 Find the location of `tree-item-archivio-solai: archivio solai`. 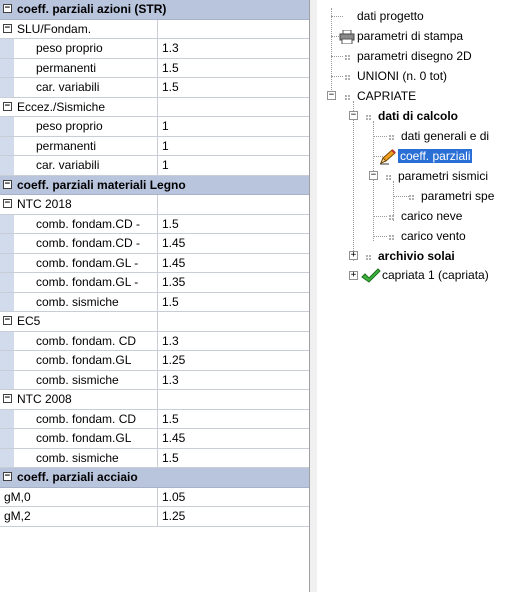

tree-item-archivio-solai: archivio solai is located at coordinates (410, 256).